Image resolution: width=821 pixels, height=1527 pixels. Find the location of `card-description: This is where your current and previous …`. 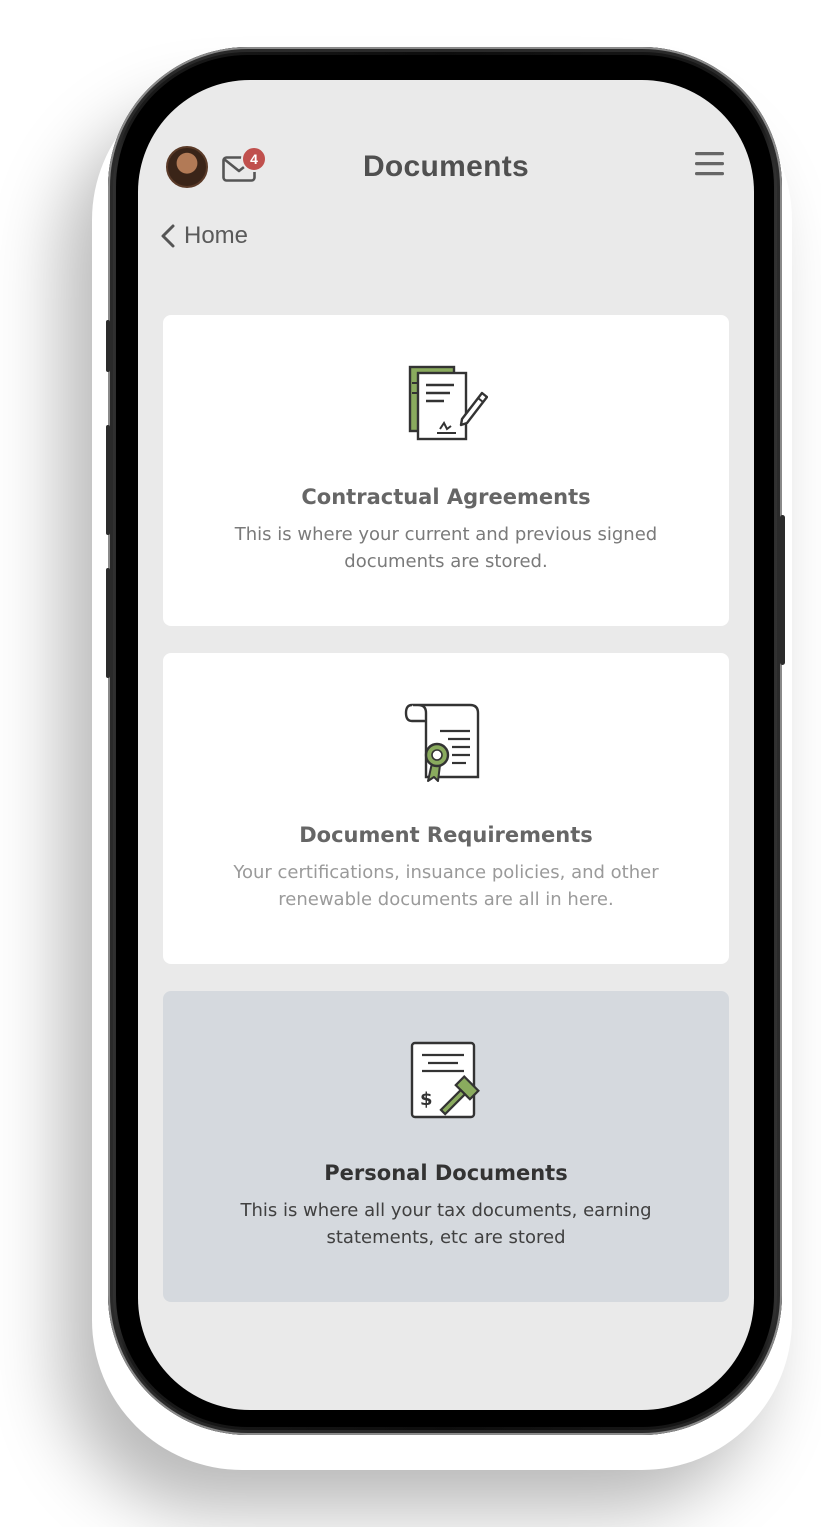

card-description: This is where your current and previous … is located at coordinates (446, 548).